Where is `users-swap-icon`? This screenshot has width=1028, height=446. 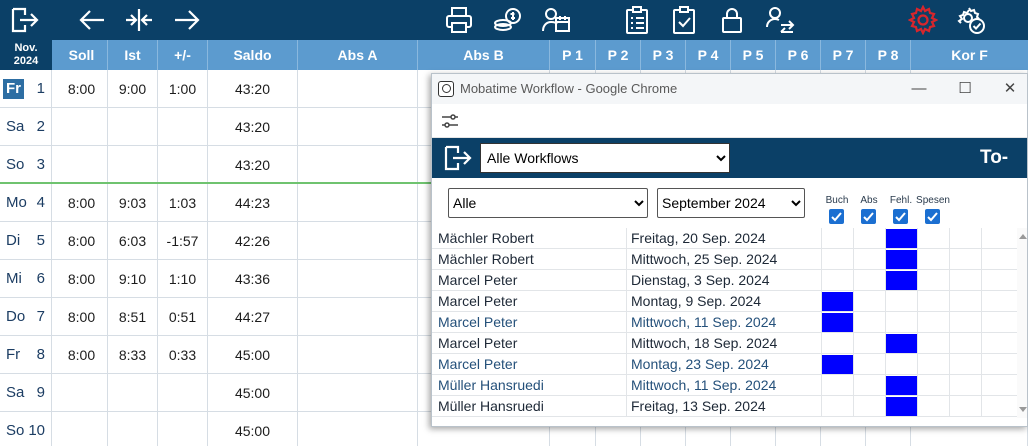
users-swap-icon is located at coordinates (780, 20).